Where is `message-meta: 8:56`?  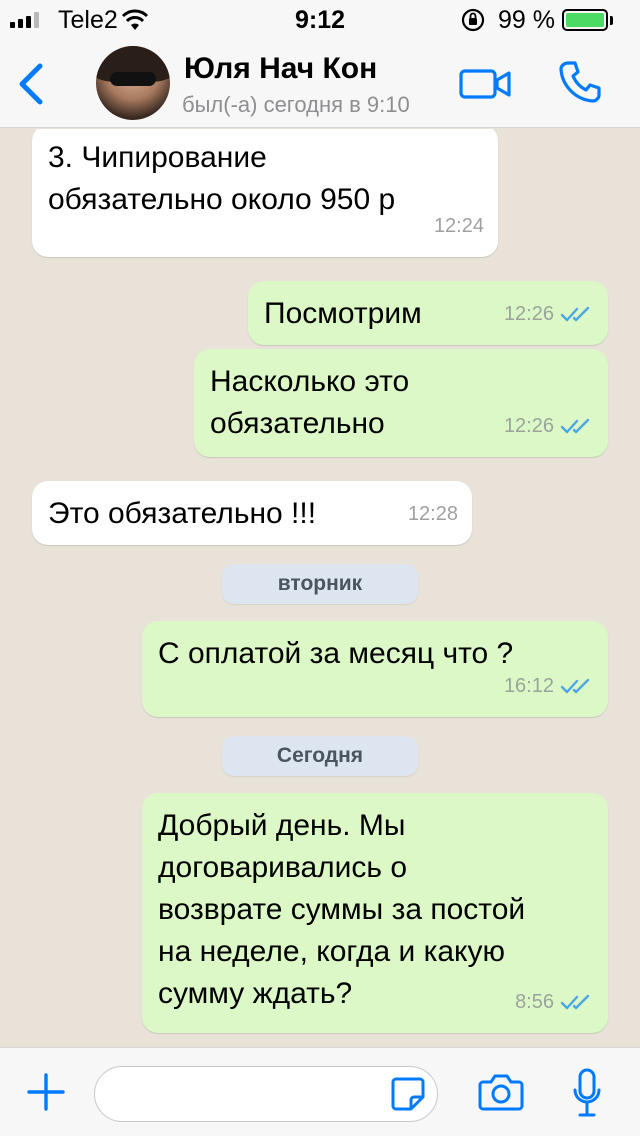 message-meta: 8:56 is located at coordinates (554, 1002).